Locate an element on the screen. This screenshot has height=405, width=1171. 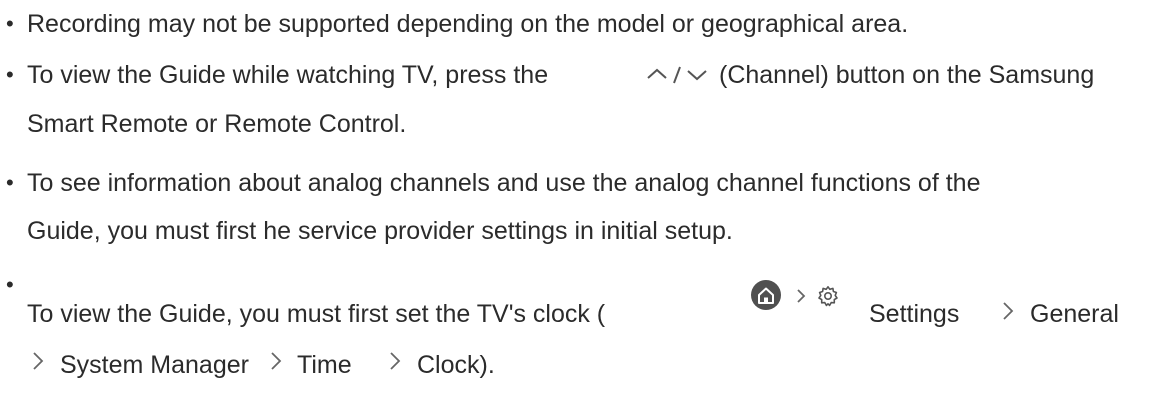
channel-up-down-icon is located at coordinates (678, 75).